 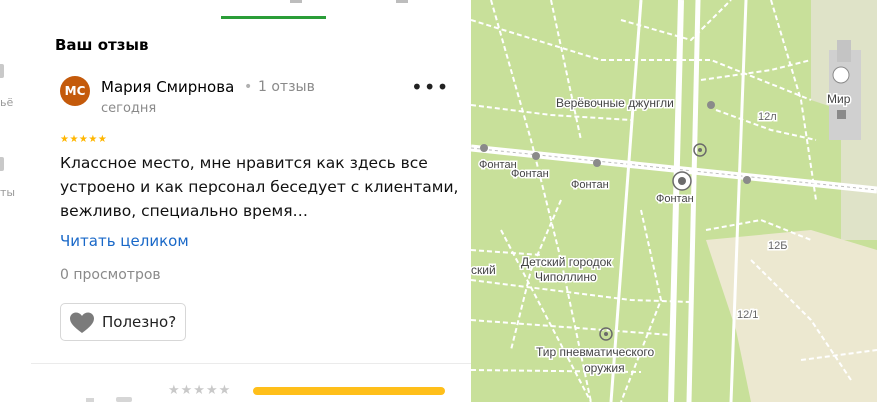 I want to click on views-count: 0 просмотров, so click(x=110, y=275).